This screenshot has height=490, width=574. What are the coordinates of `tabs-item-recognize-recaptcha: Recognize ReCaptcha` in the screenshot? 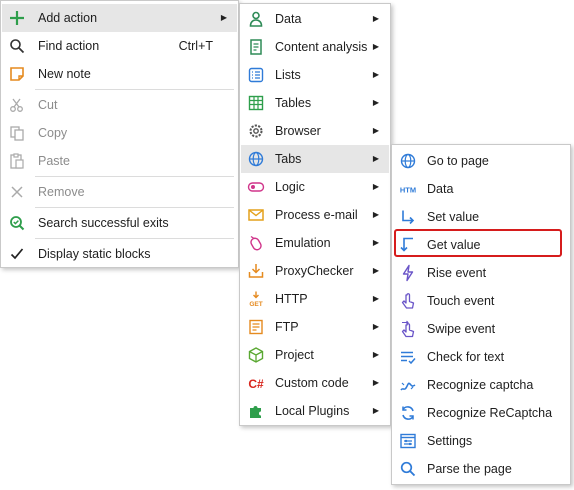 It's located at (481, 413).